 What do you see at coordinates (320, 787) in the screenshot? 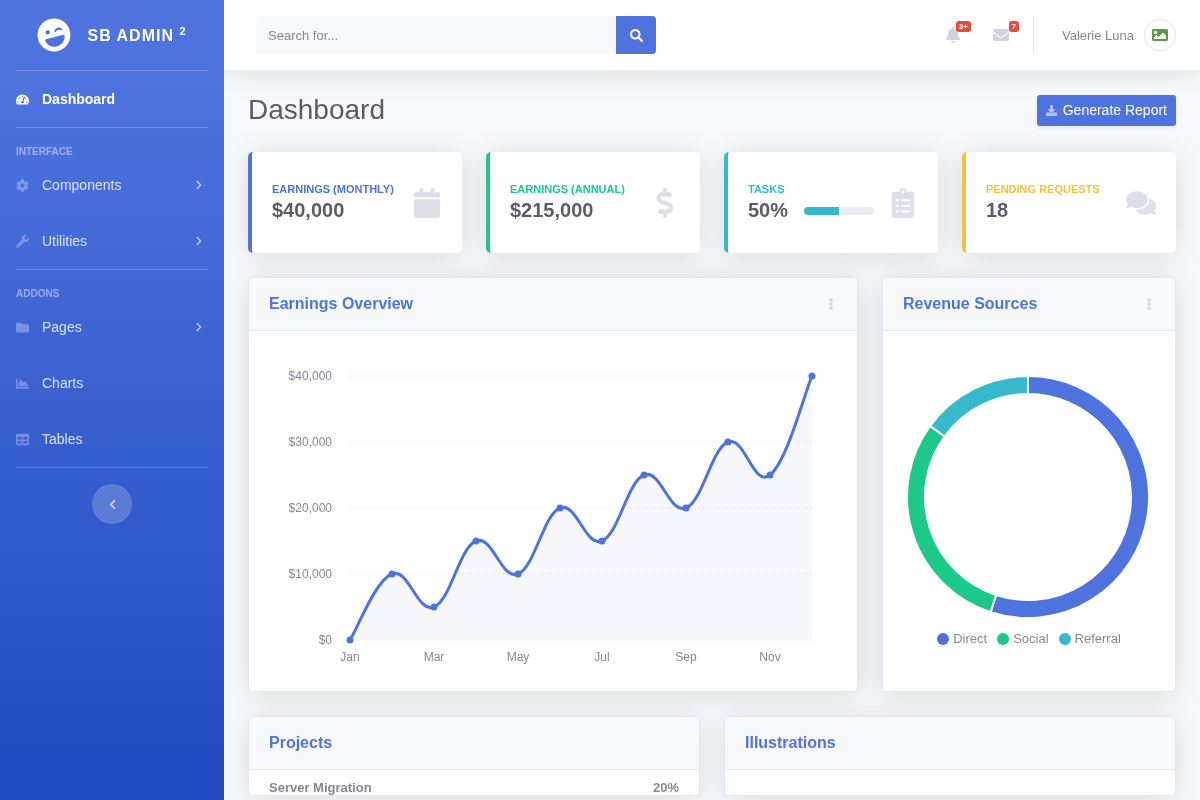
I see `project-name: Server Migration` at bounding box center [320, 787].